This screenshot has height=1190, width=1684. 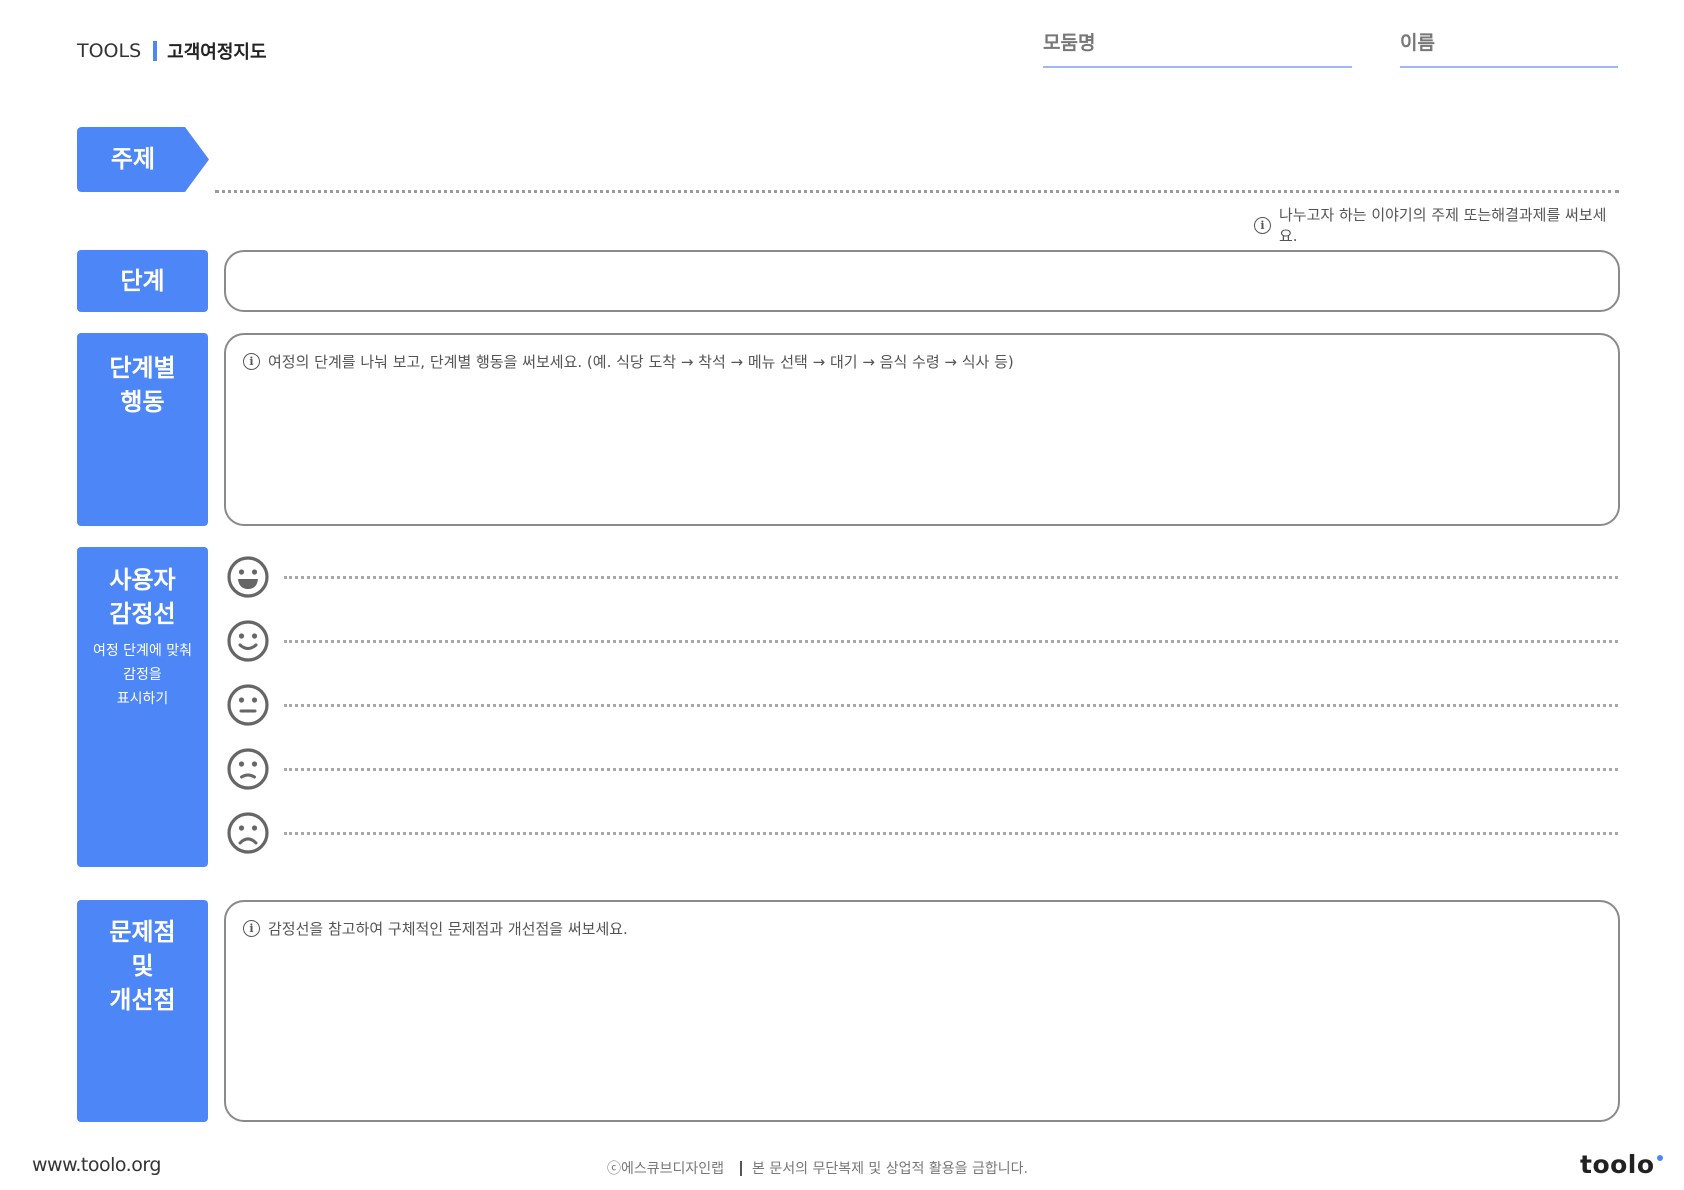 I want to click on happy-face-icon, so click(x=248, y=641).